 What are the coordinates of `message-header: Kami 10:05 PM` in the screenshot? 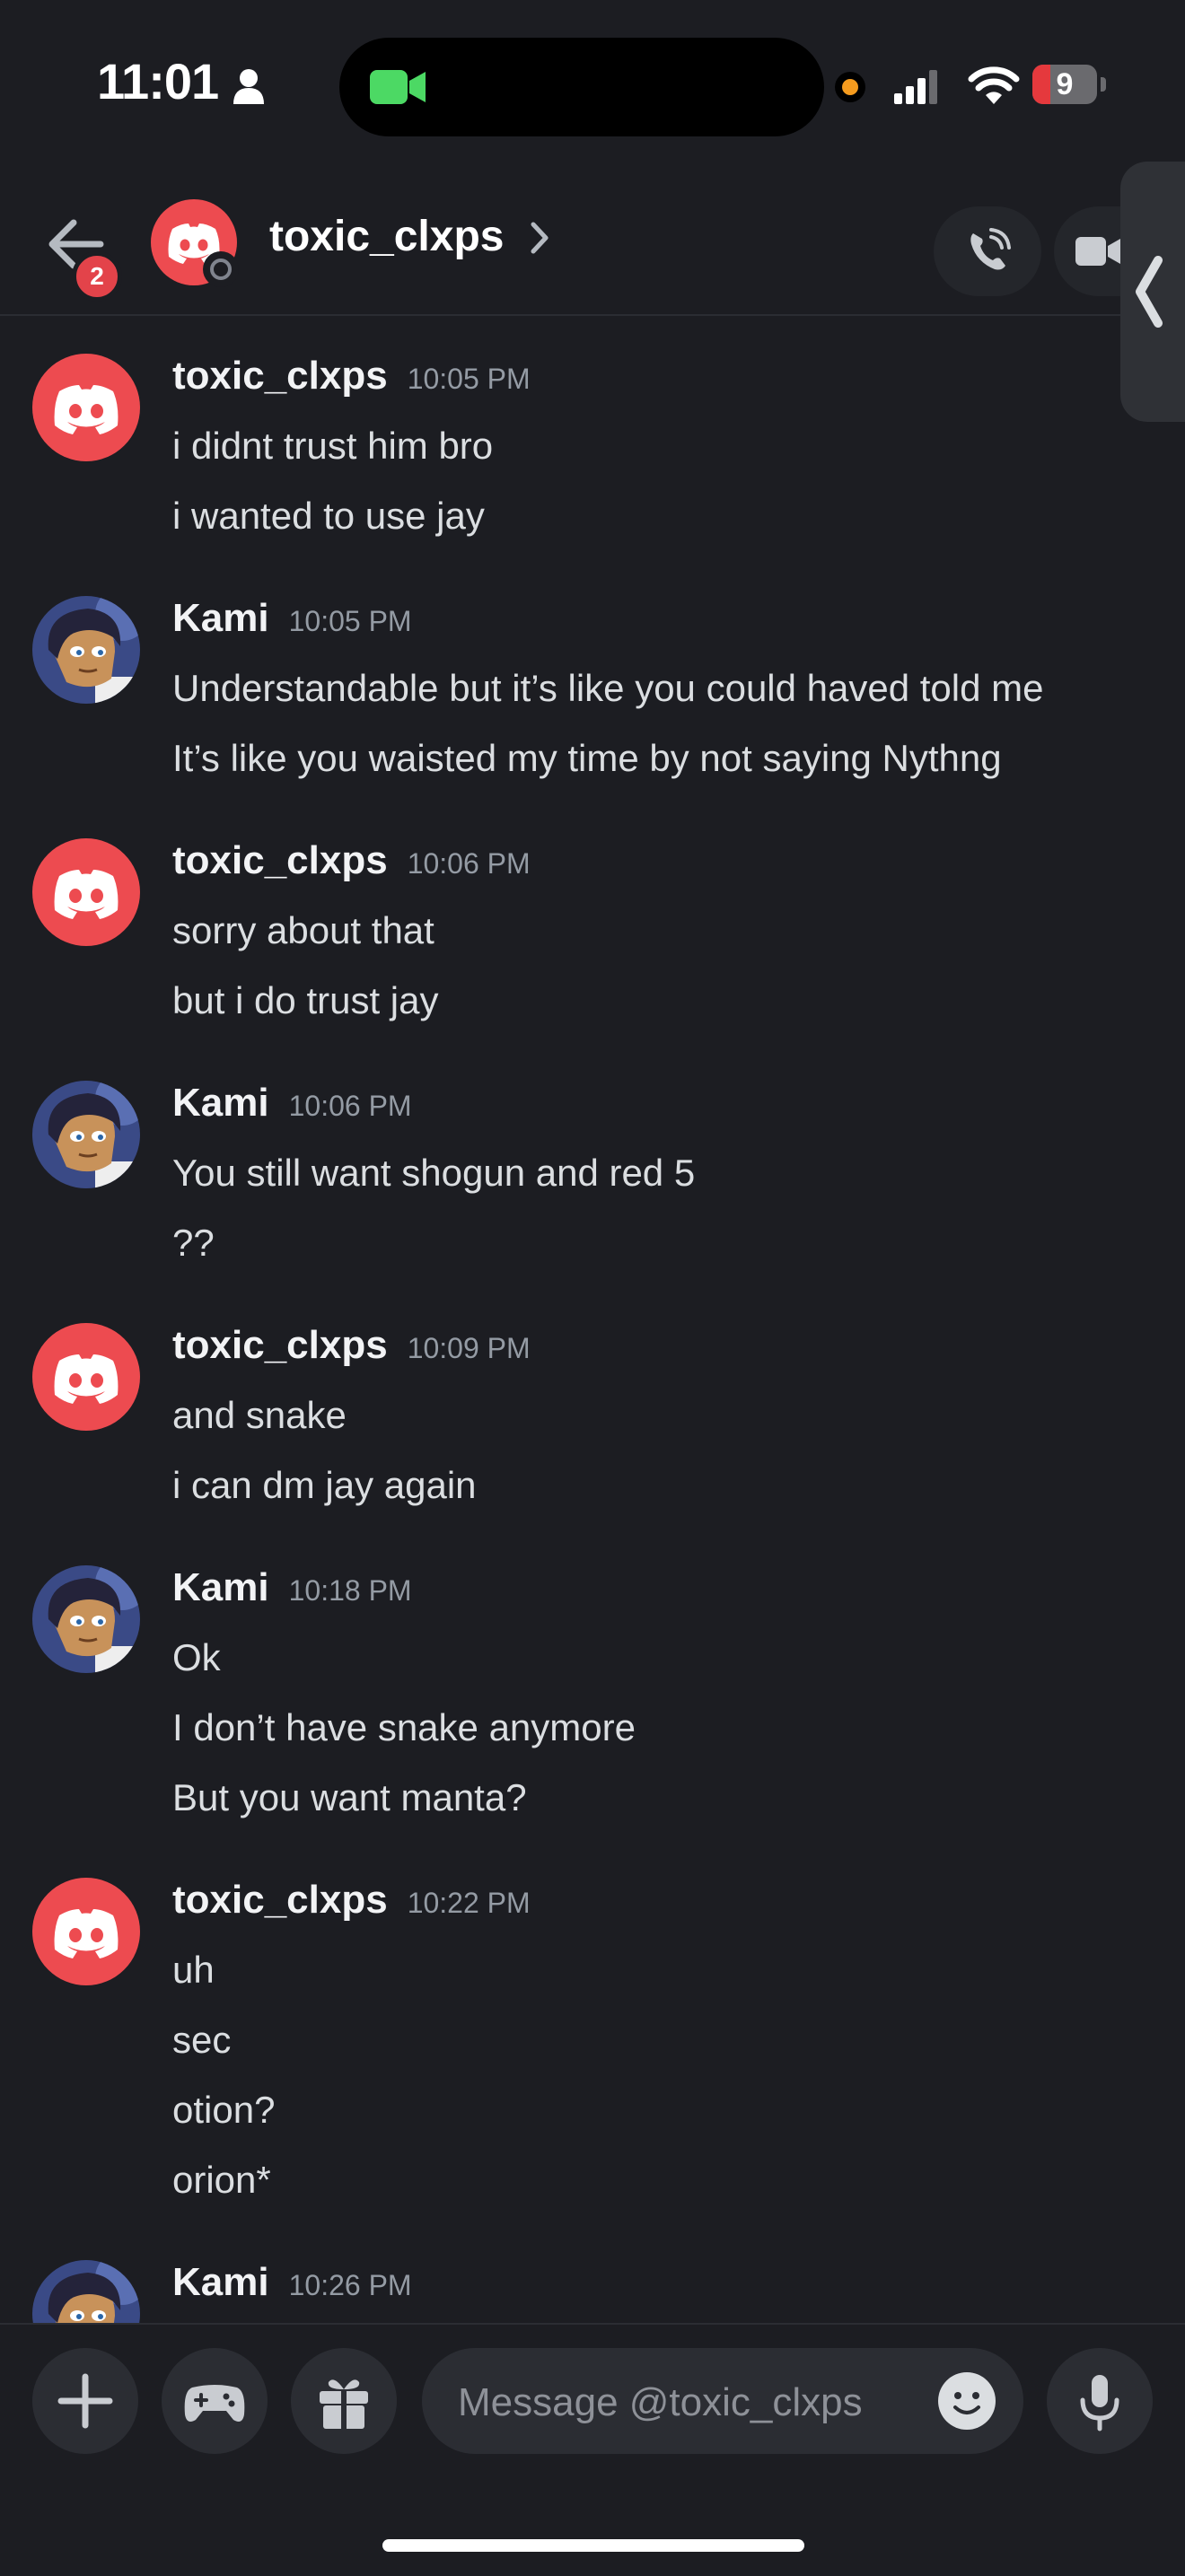 It's located at (292, 618).